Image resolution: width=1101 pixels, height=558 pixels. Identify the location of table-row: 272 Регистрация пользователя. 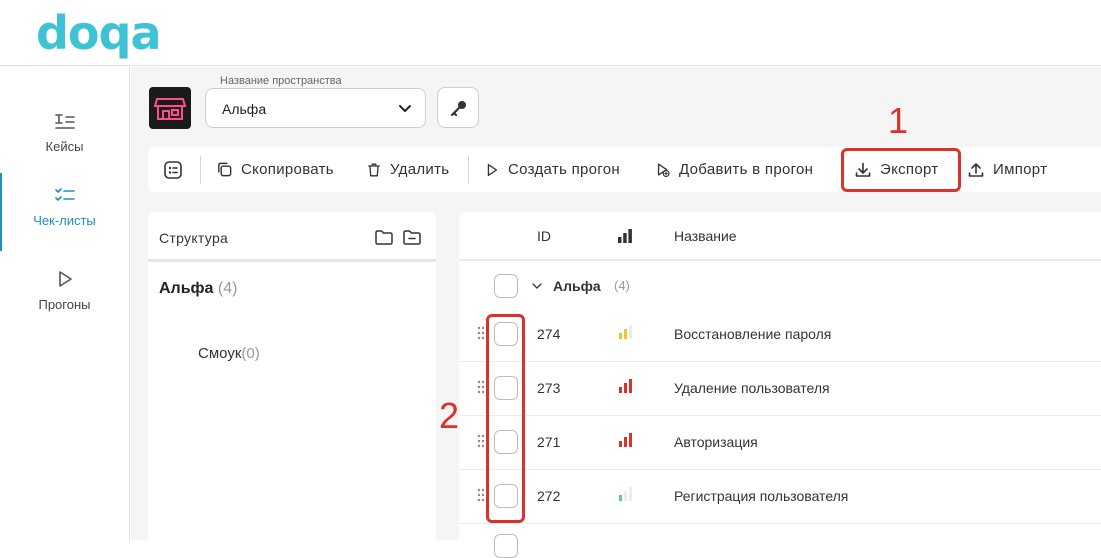
(780, 497).